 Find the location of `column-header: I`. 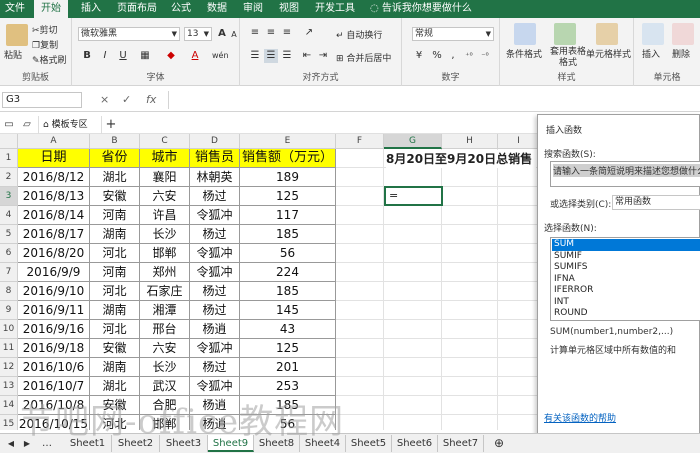

column-header: I is located at coordinates (519, 141).